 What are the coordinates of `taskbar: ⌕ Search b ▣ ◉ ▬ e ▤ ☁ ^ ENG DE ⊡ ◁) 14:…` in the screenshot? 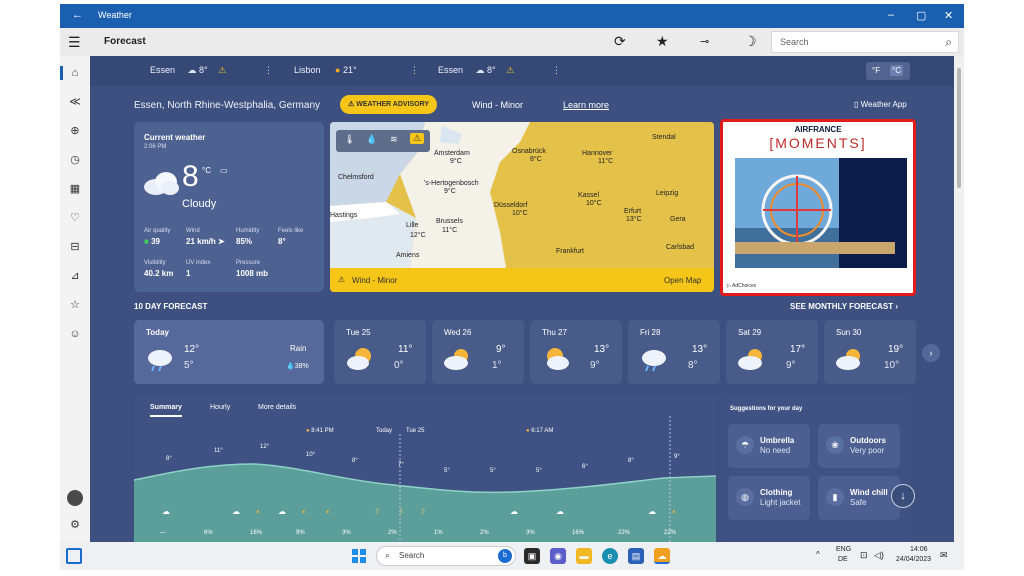 It's located at (512, 556).